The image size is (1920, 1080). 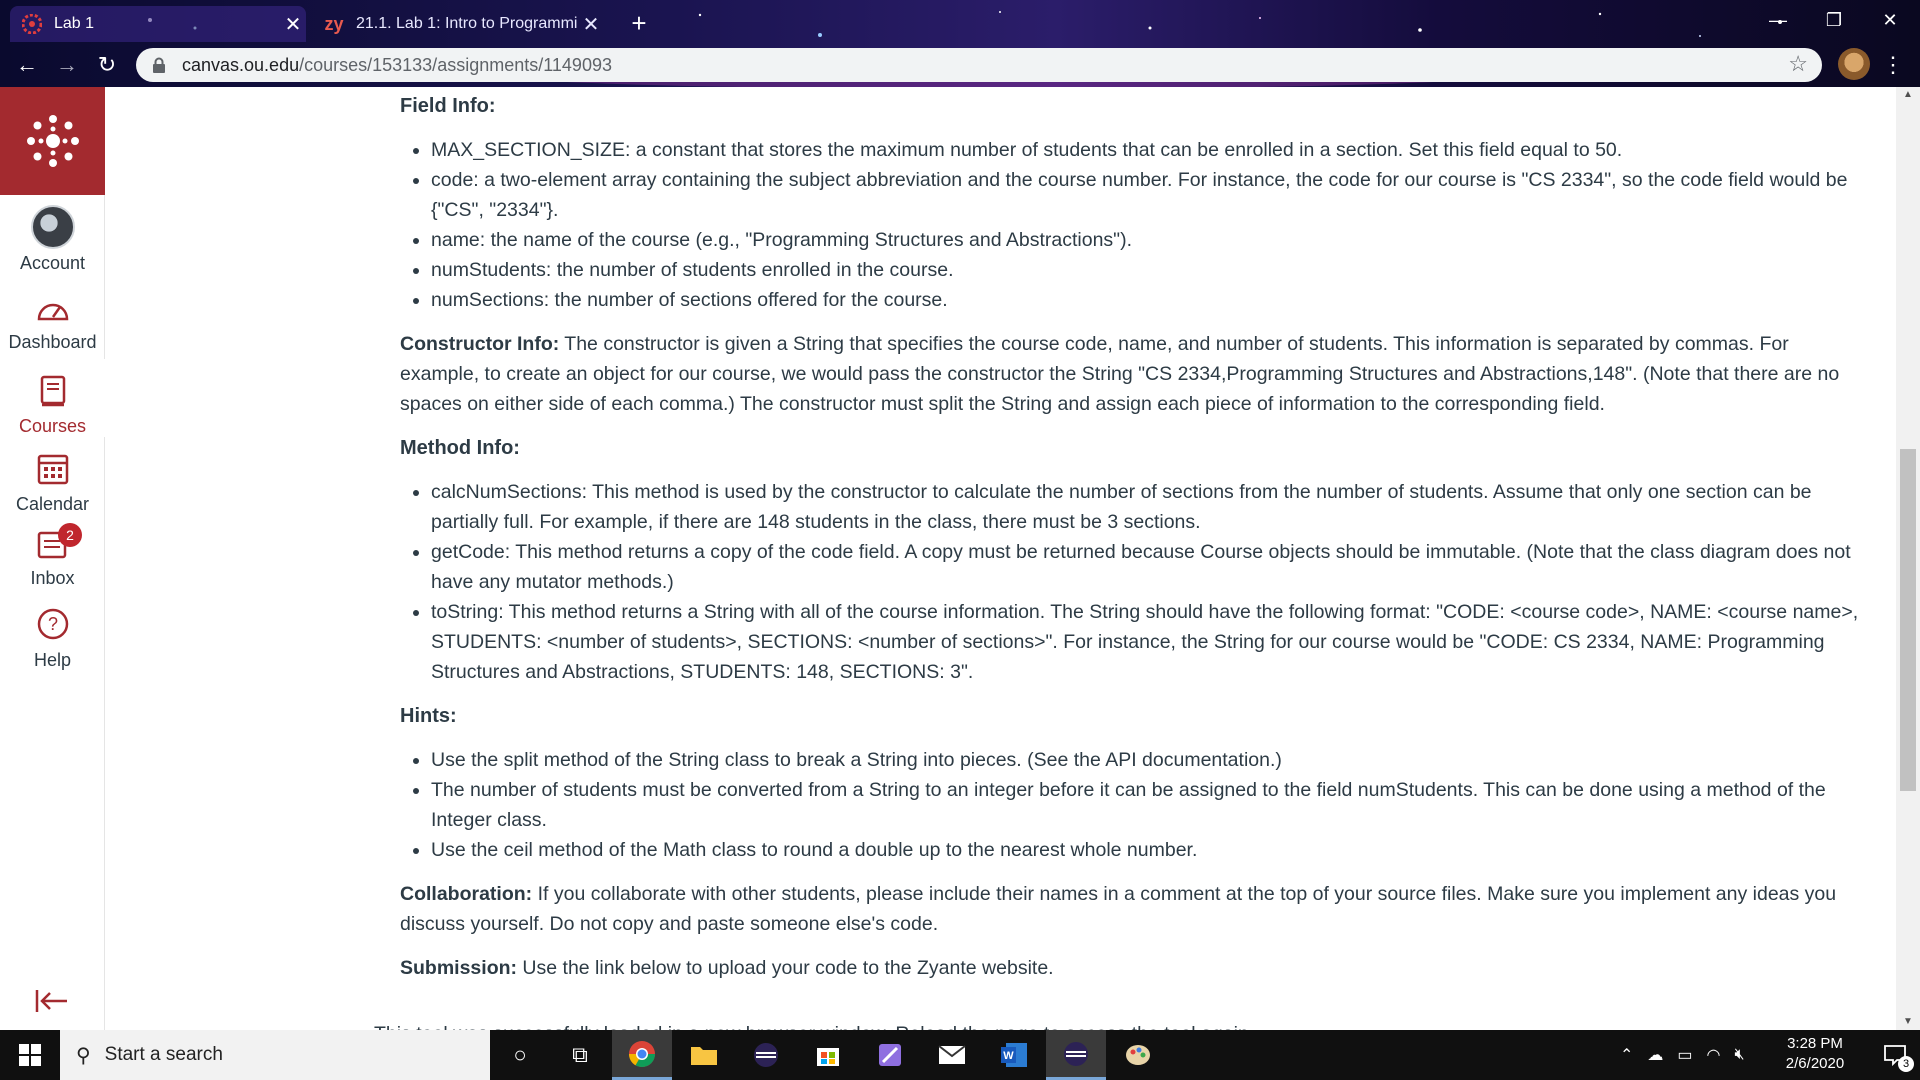 I want to click on submission-label: Submission:, so click(x=459, y=968).